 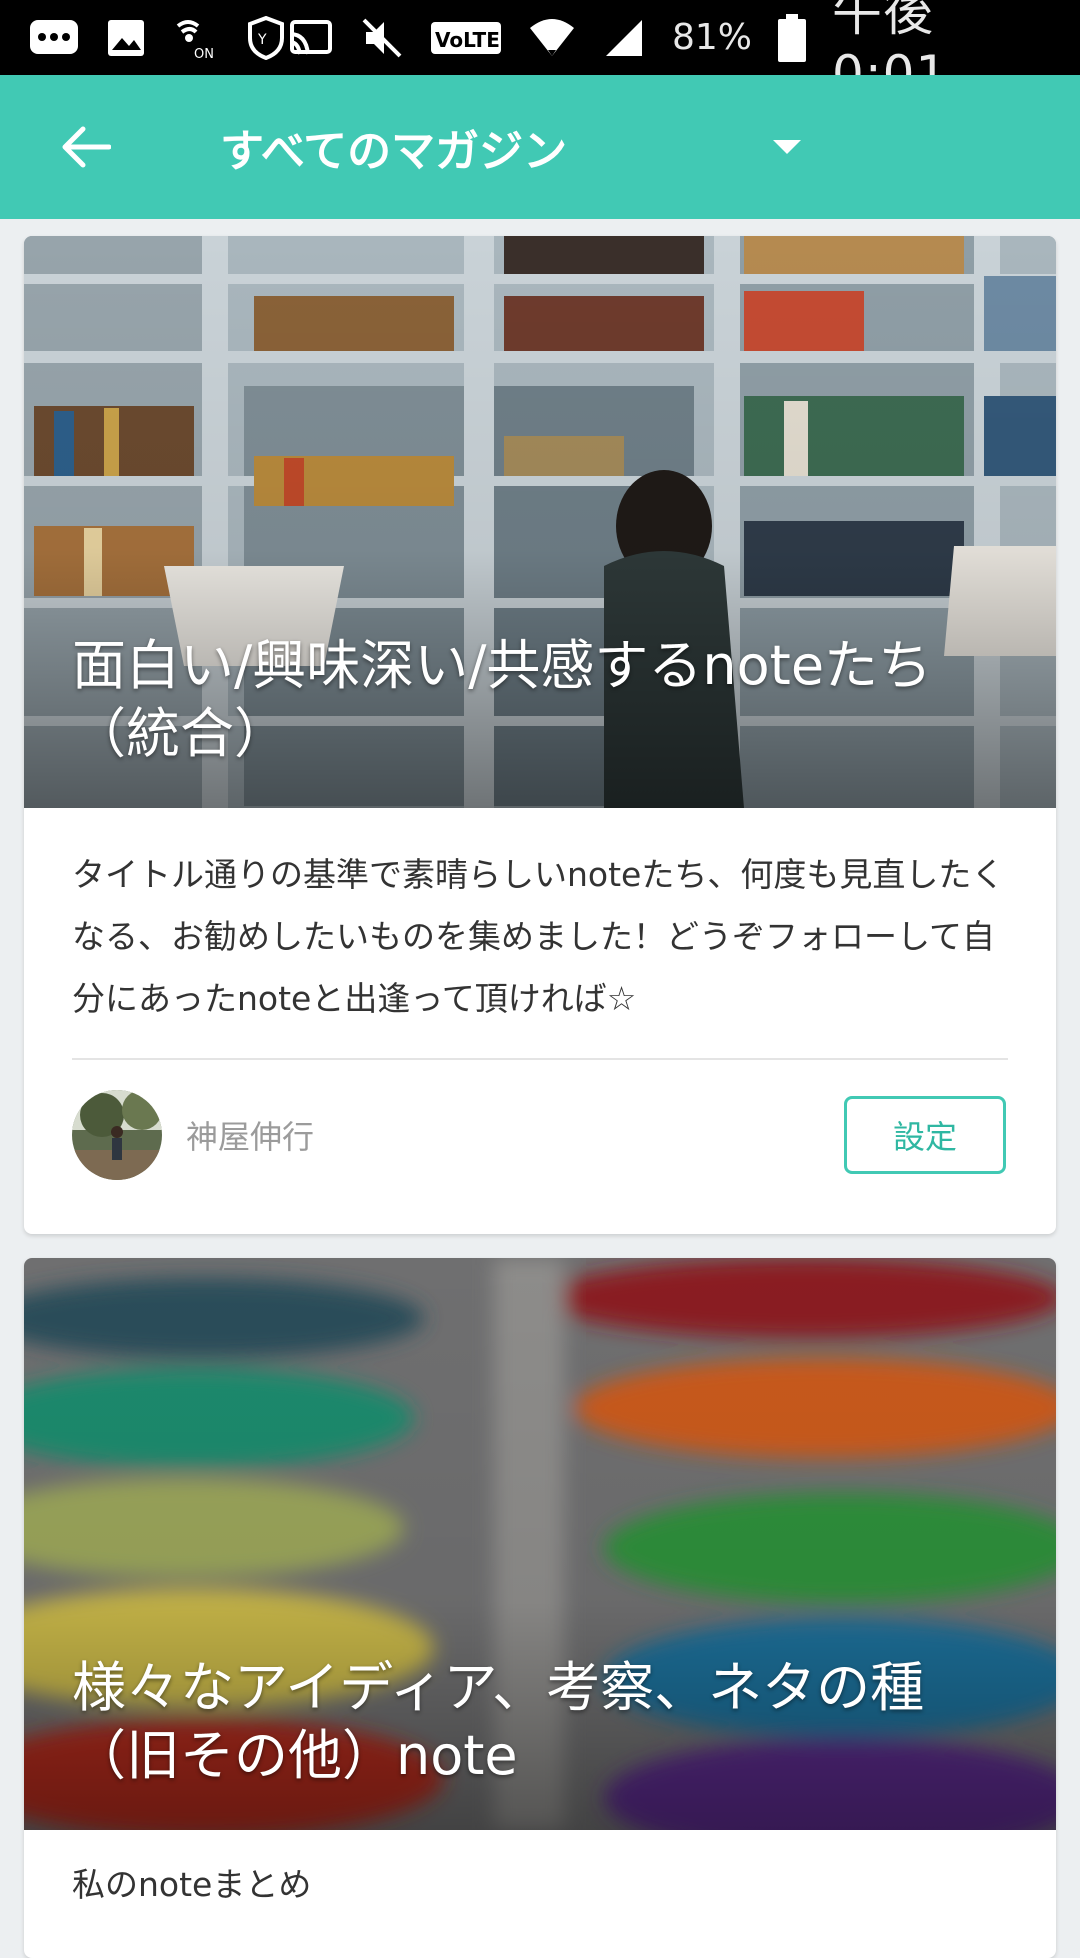 I want to click on settings-button: 設定, so click(x=925, y=1135).